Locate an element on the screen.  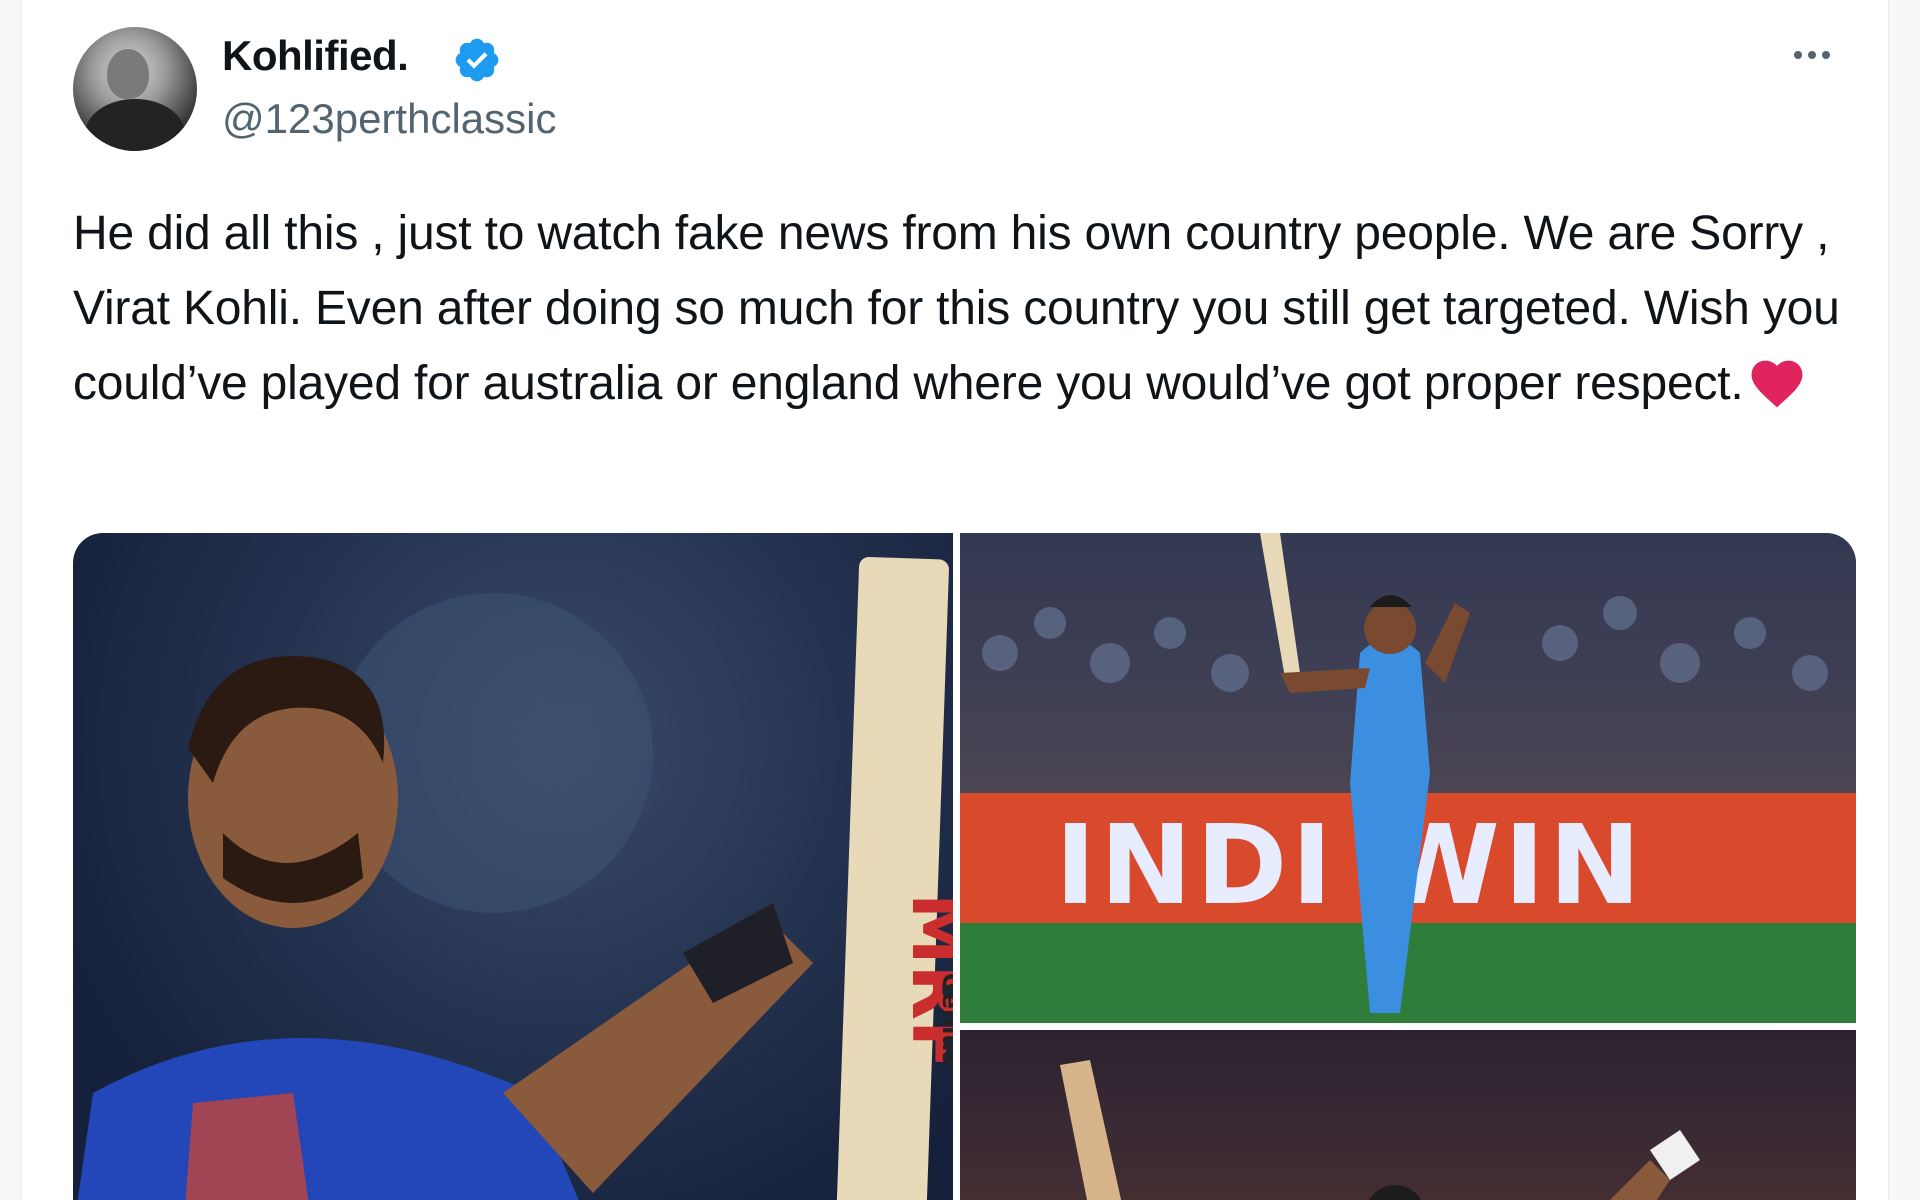
verified-badge-icon is located at coordinates (477, 60).